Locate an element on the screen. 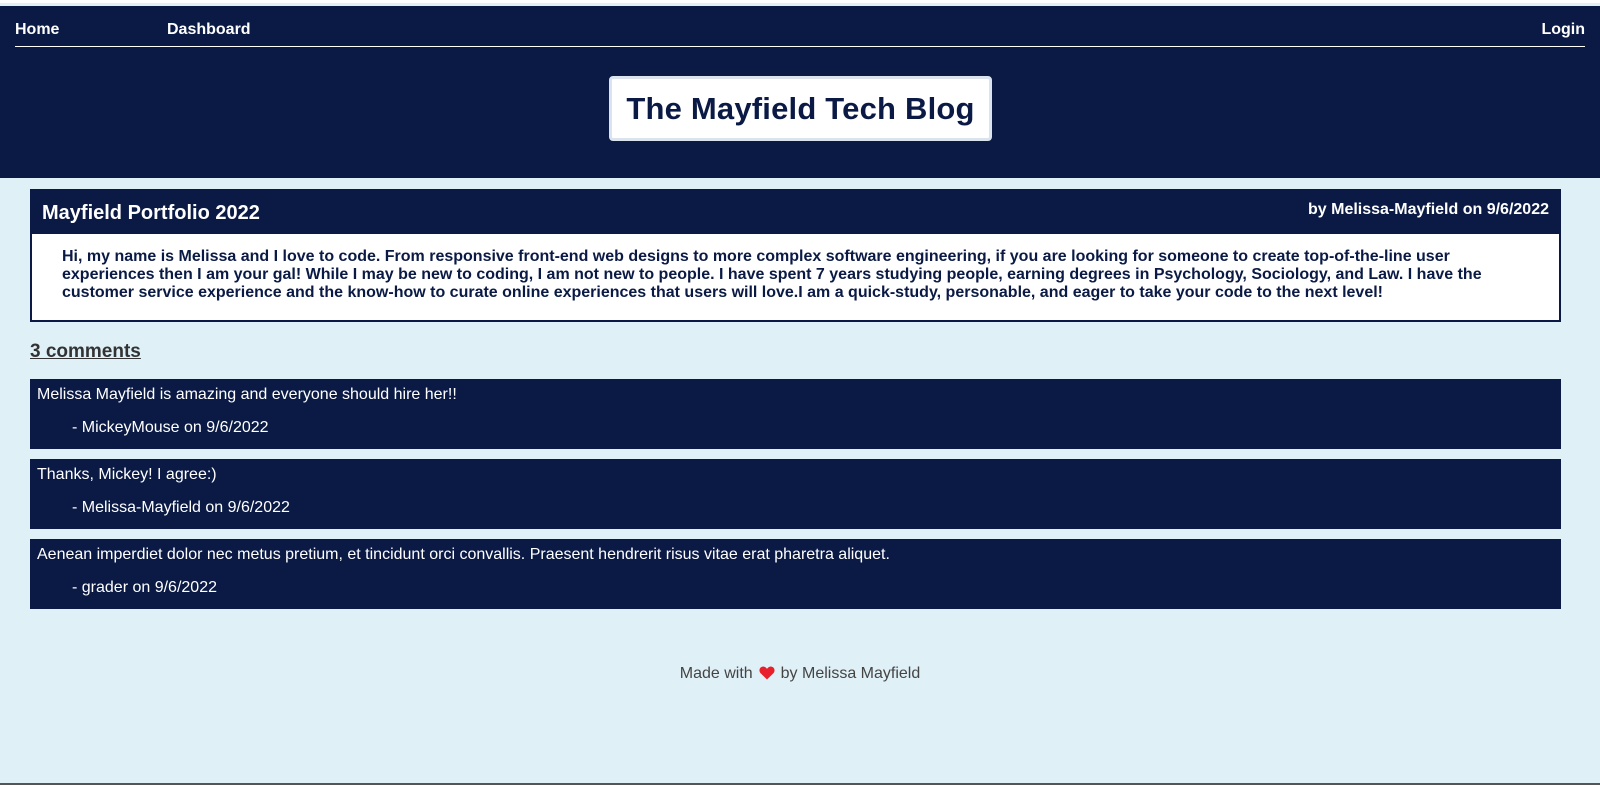  site-title-box: The Mayfield Tech Blog is located at coordinates (800, 108).